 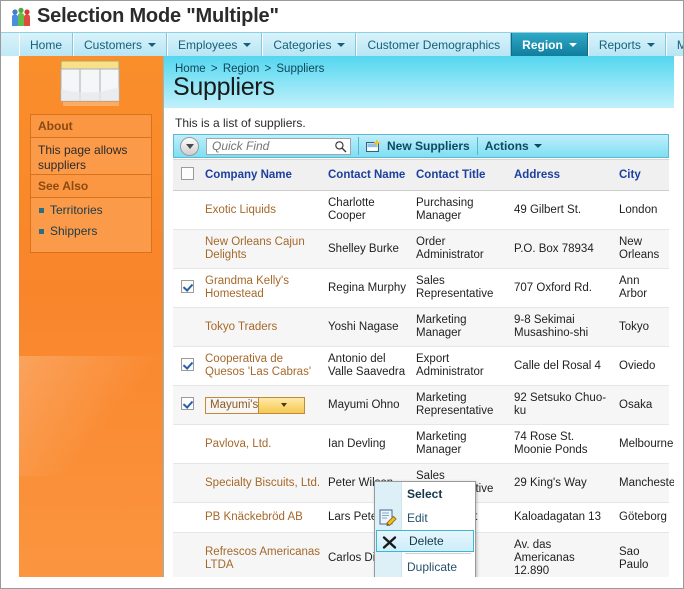 I want to click on see-also-list: Territories Shippers, so click(x=91, y=225).